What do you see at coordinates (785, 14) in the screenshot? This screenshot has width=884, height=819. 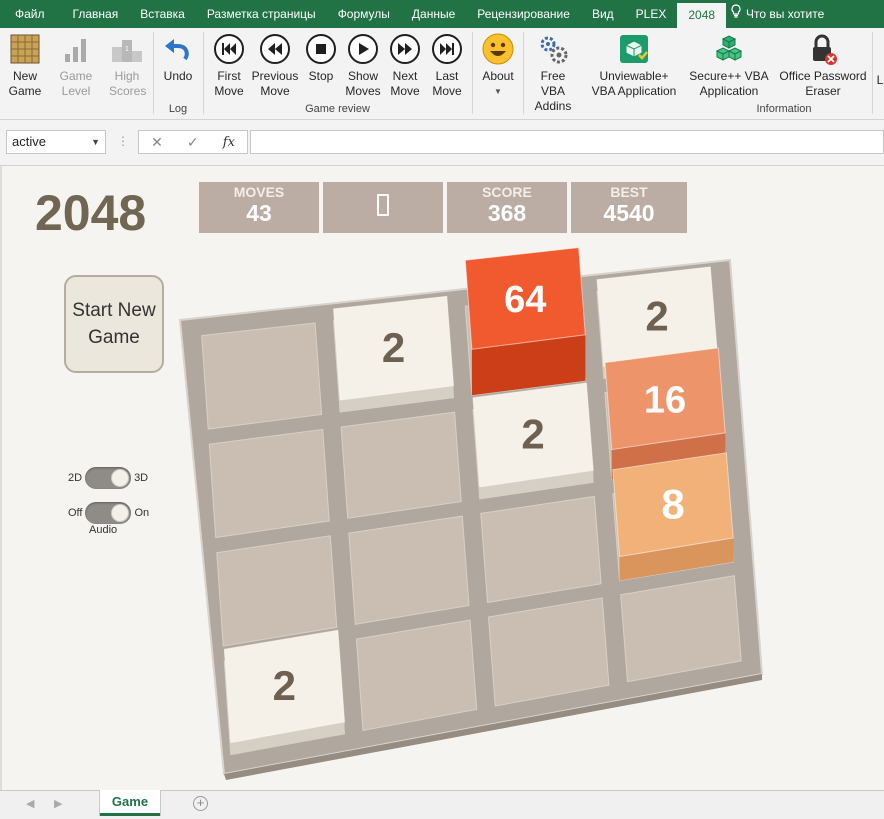 I see `tell-me-text: Что вы хотите` at bounding box center [785, 14].